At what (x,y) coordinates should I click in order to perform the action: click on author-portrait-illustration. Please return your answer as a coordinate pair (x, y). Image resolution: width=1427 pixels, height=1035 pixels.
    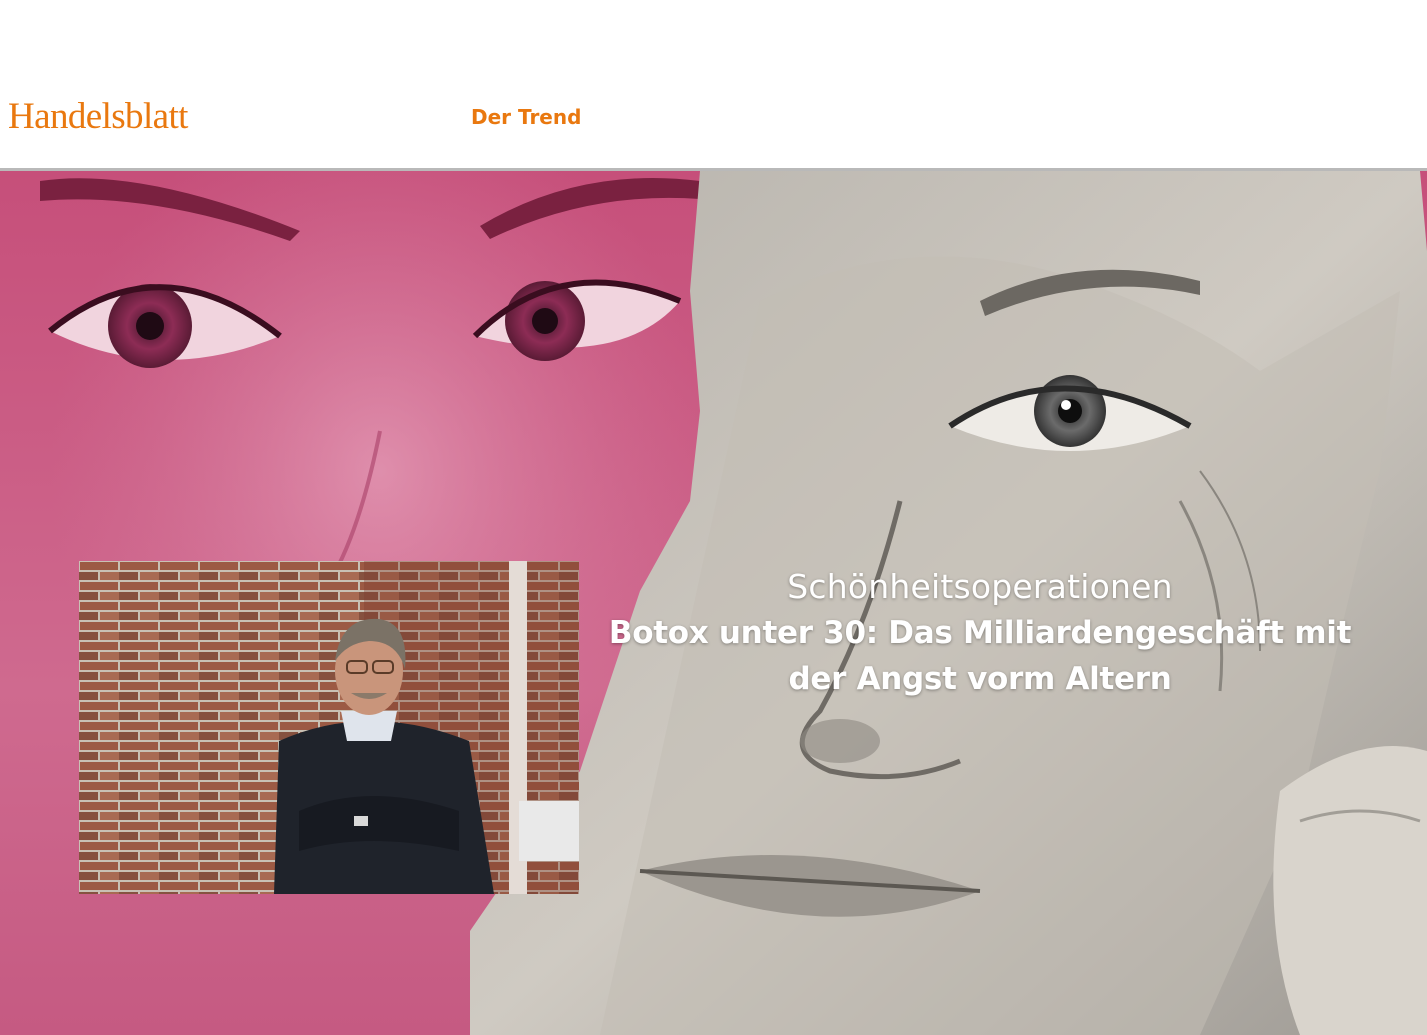
    Looking at the image, I should click on (329, 727).